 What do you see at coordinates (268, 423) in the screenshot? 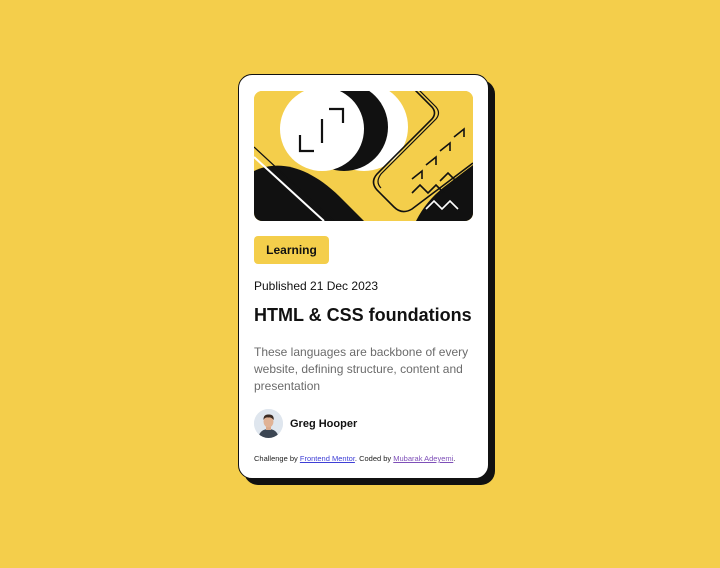
I see `avatar` at bounding box center [268, 423].